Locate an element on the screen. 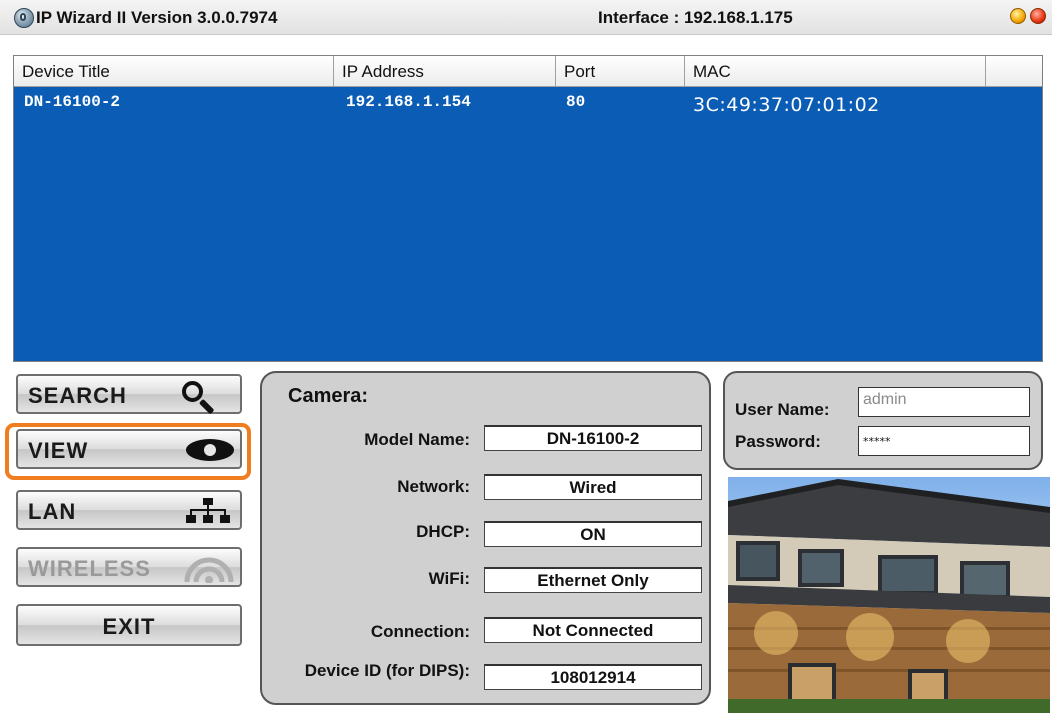 This screenshot has height=713, width=1052. device-list-header: Device Title IP Address Port MAC is located at coordinates (528, 71).